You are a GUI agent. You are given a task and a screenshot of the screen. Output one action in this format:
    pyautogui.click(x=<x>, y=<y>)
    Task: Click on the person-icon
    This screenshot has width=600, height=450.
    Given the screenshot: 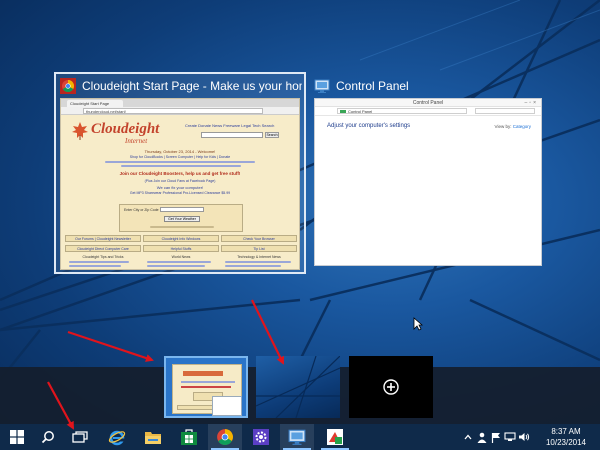 What is the action you would take?
    pyautogui.click(x=482, y=437)
    